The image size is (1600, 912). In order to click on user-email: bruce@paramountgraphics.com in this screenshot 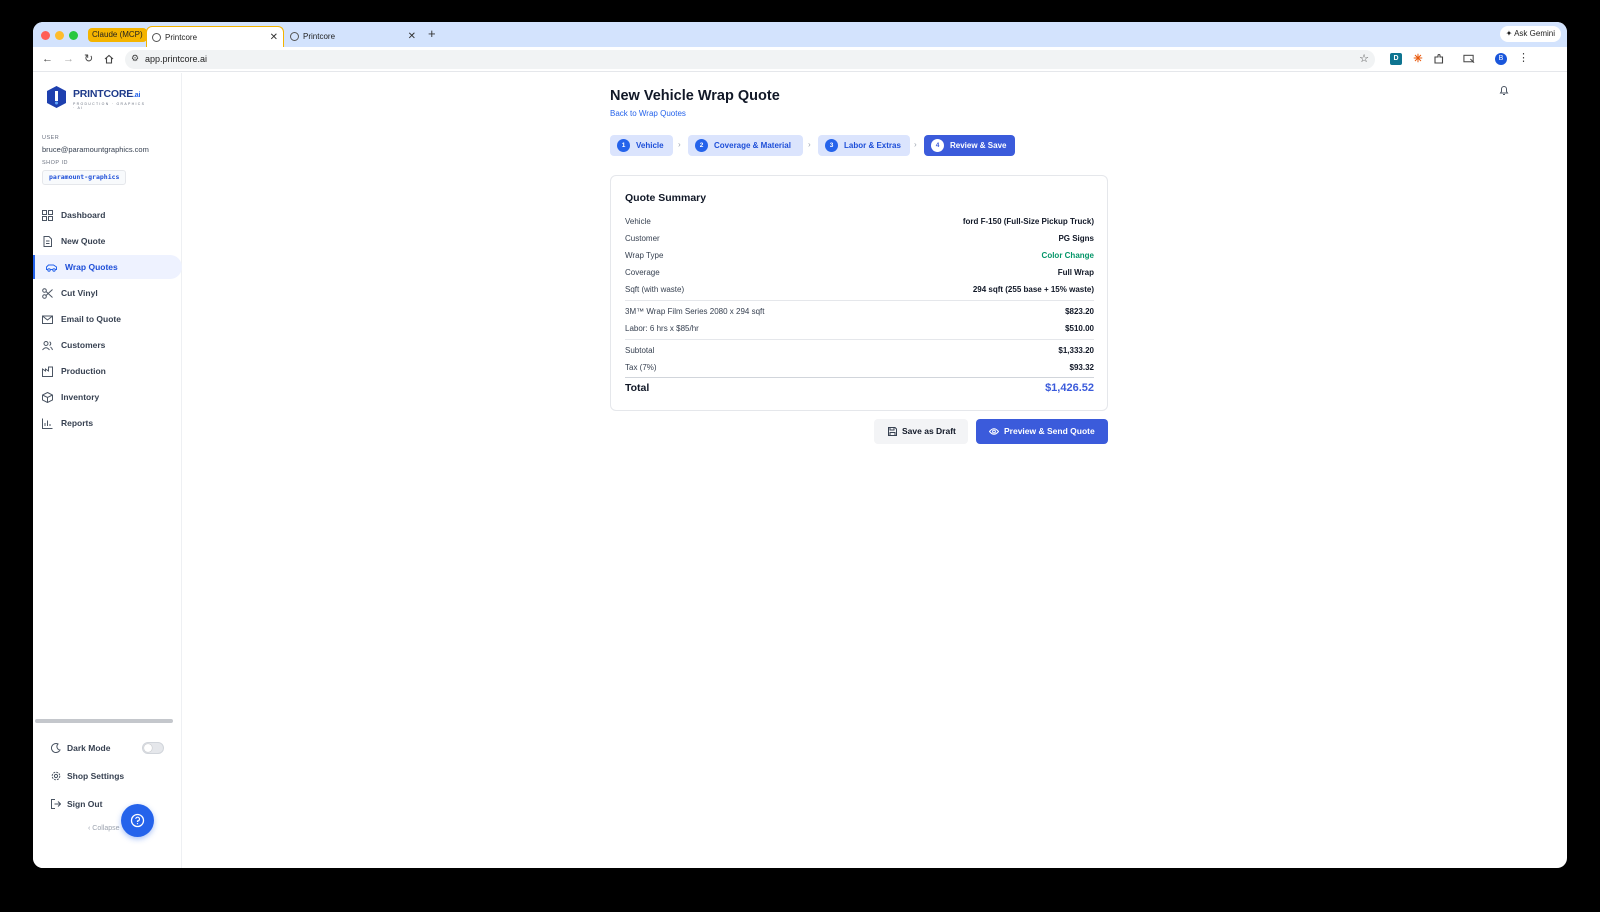, I will do `click(95, 149)`.